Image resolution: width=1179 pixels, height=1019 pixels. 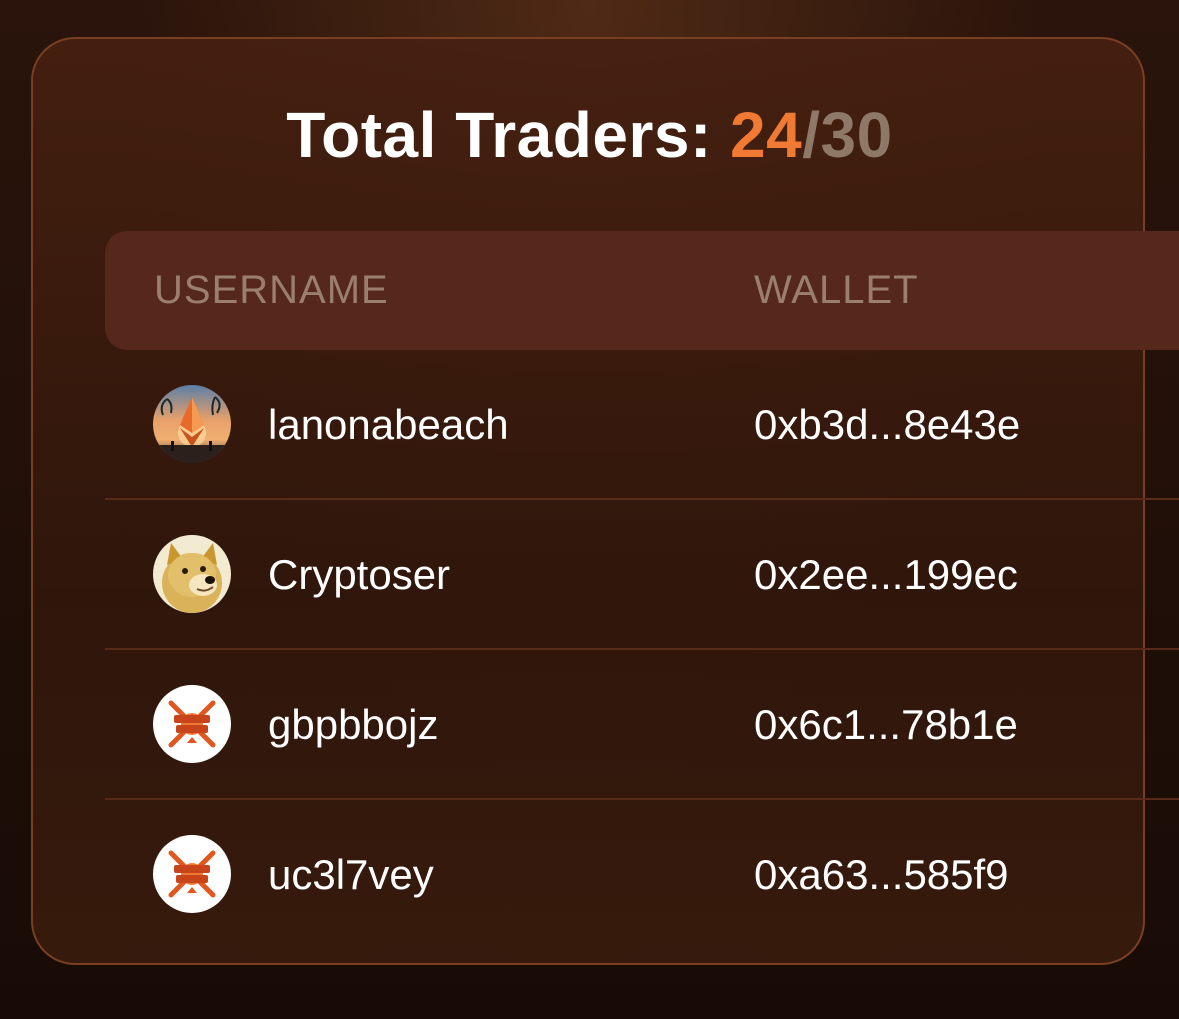 I want to click on username: Cryptoser, so click(x=359, y=574).